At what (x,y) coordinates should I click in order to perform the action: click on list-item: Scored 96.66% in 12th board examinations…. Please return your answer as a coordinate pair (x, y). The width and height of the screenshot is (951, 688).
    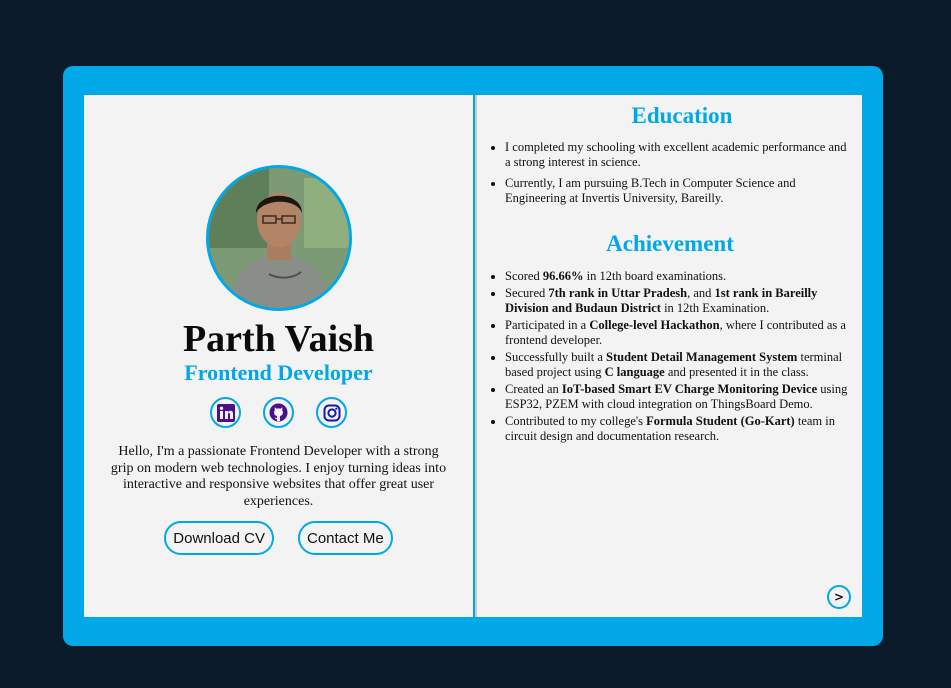
    Looking at the image, I should click on (680, 276).